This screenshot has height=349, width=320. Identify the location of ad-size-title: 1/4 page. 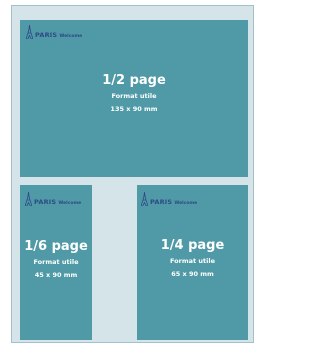
(192, 245).